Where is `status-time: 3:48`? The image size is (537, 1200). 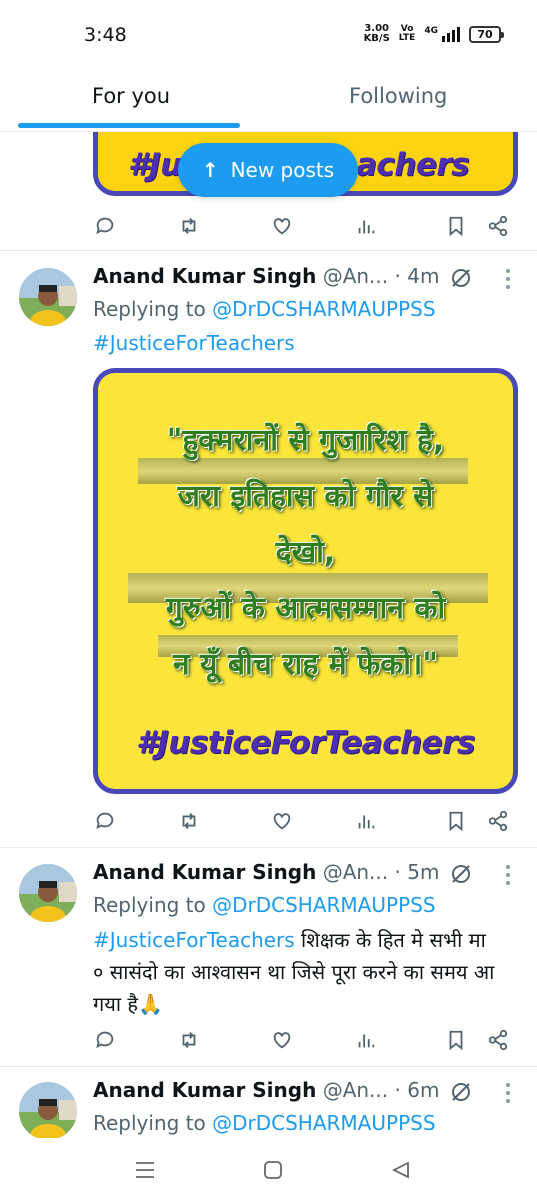 status-time: 3:48 is located at coordinates (105, 35).